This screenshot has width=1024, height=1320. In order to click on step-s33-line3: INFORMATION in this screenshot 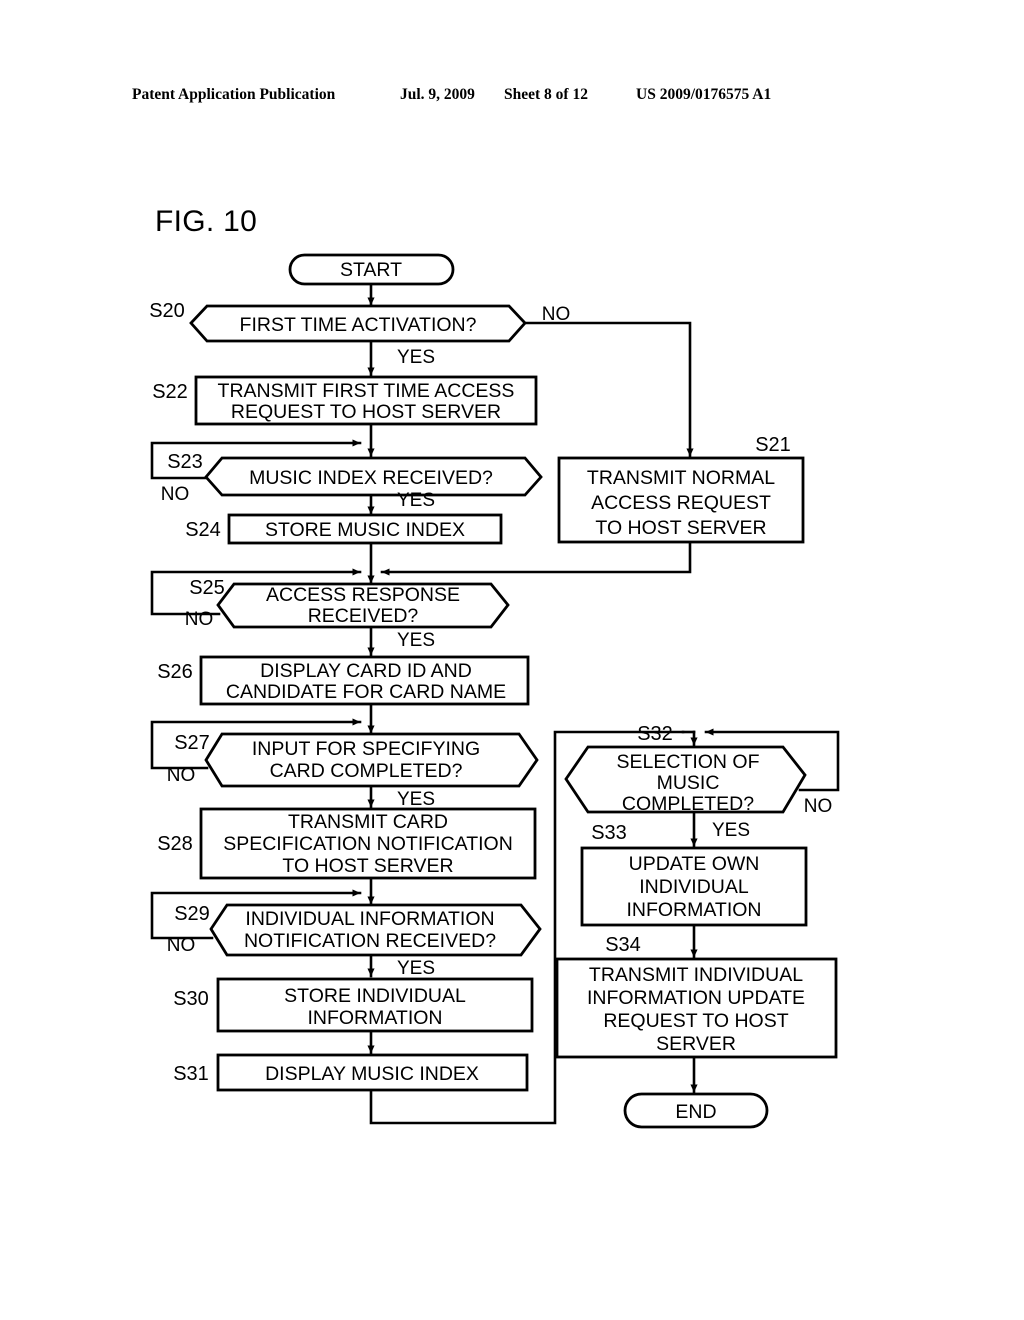, I will do `click(693, 910)`.